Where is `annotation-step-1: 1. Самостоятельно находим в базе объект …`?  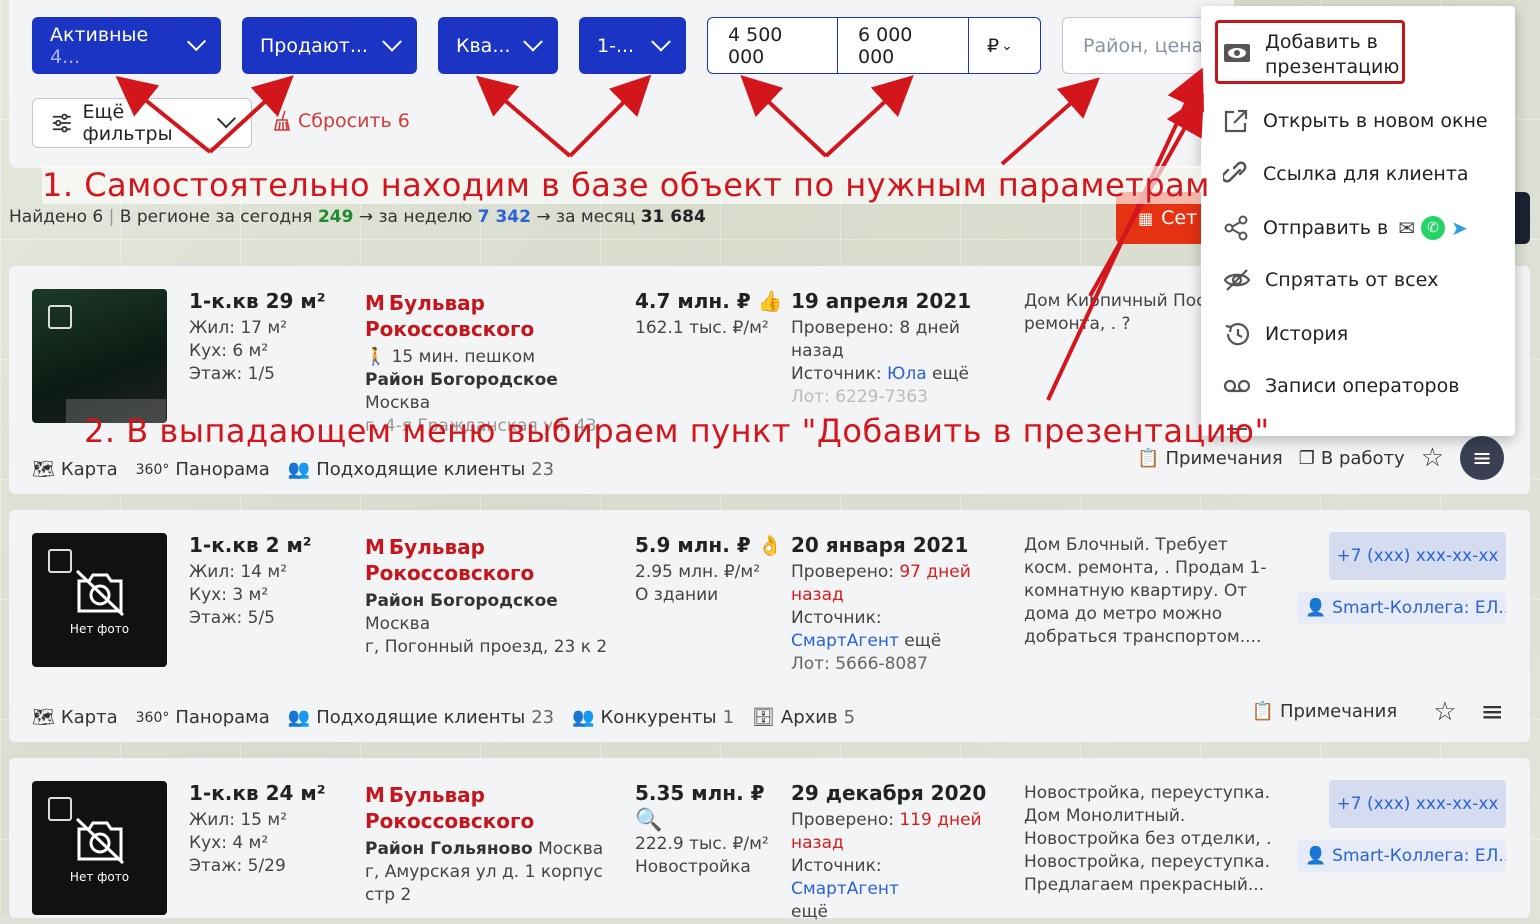 annotation-step-1: 1. Самостоятельно находим в базе объект … is located at coordinates (626, 185).